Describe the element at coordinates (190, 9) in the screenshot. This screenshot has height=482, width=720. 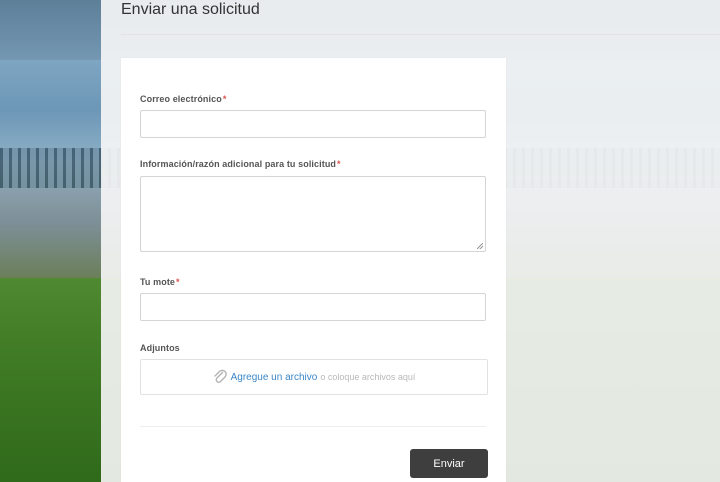
I see `page-title: Enviar una solicitud` at that location.